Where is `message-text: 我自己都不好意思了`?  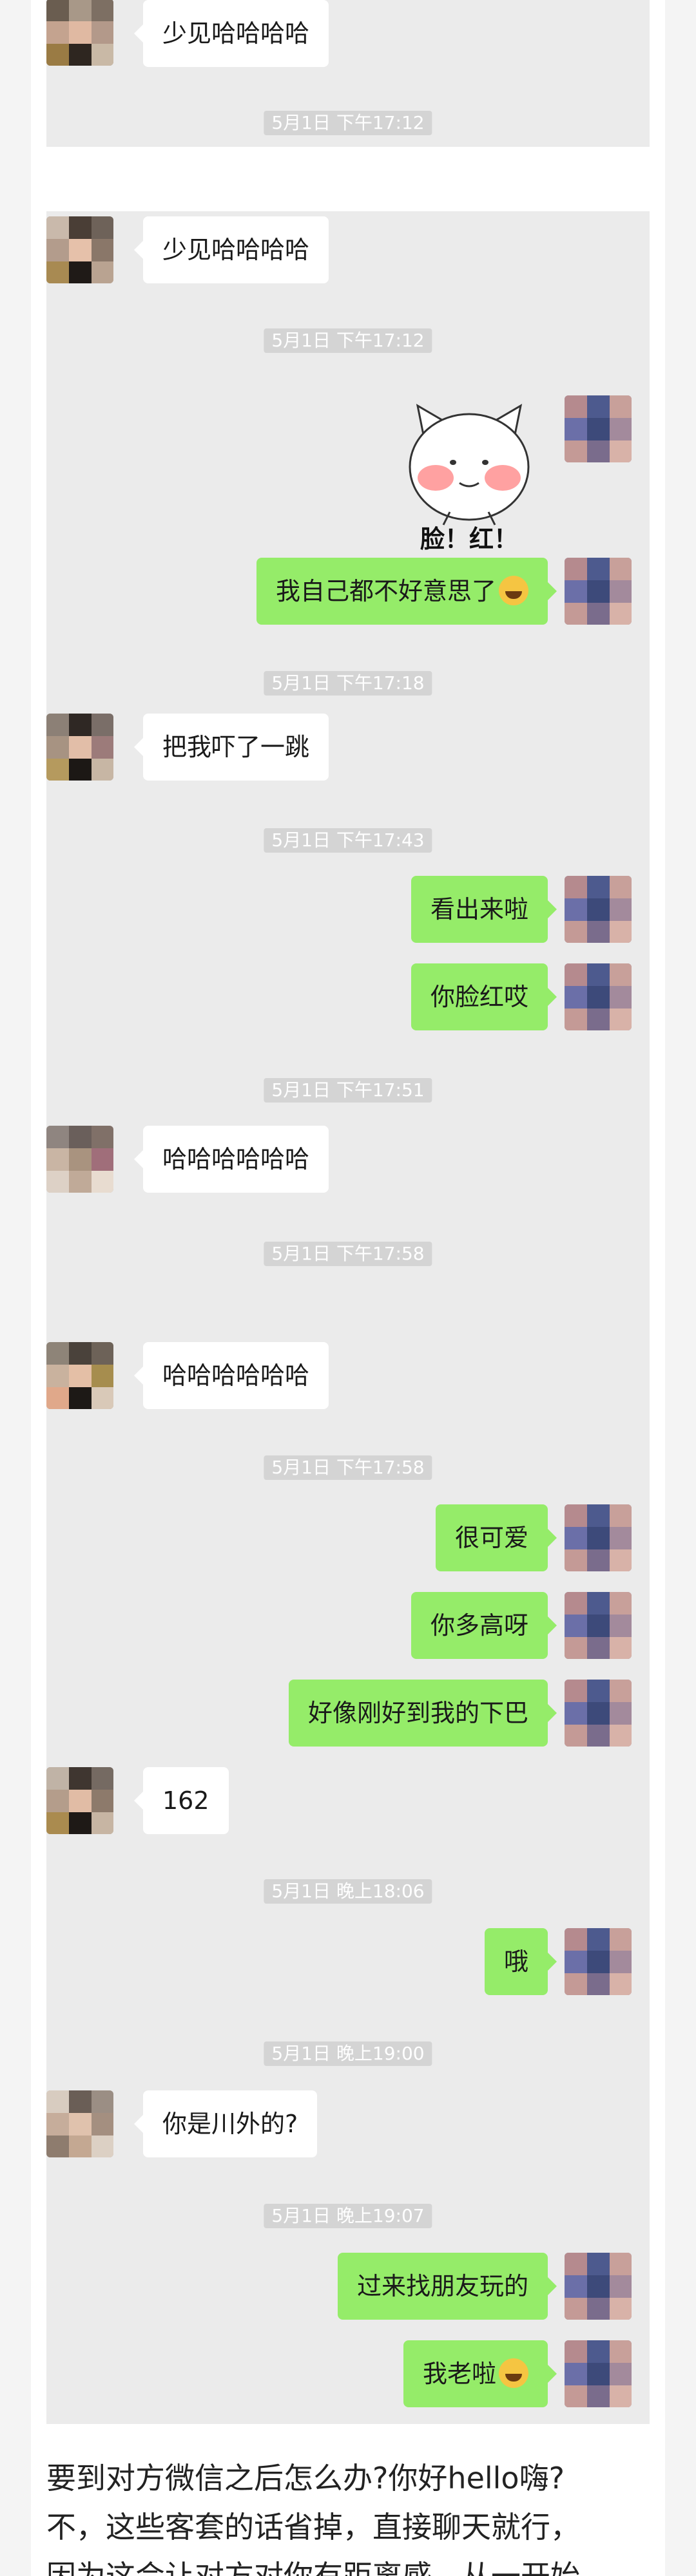
message-text: 我自己都不好意思了 is located at coordinates (386, 591).